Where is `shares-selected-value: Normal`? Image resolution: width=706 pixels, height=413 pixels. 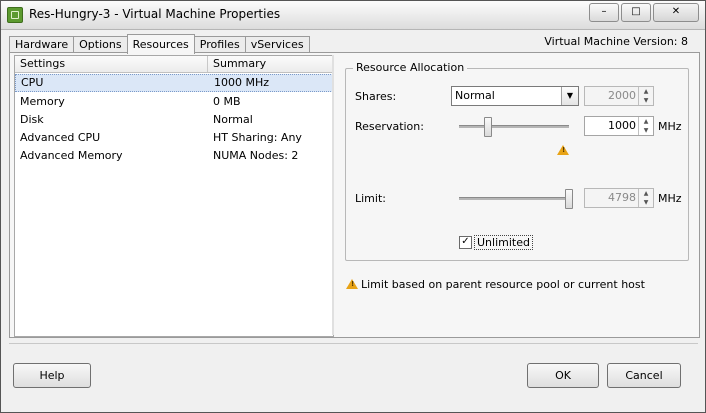
shares-selected-value: Normal is located at coordinates (475, 95).